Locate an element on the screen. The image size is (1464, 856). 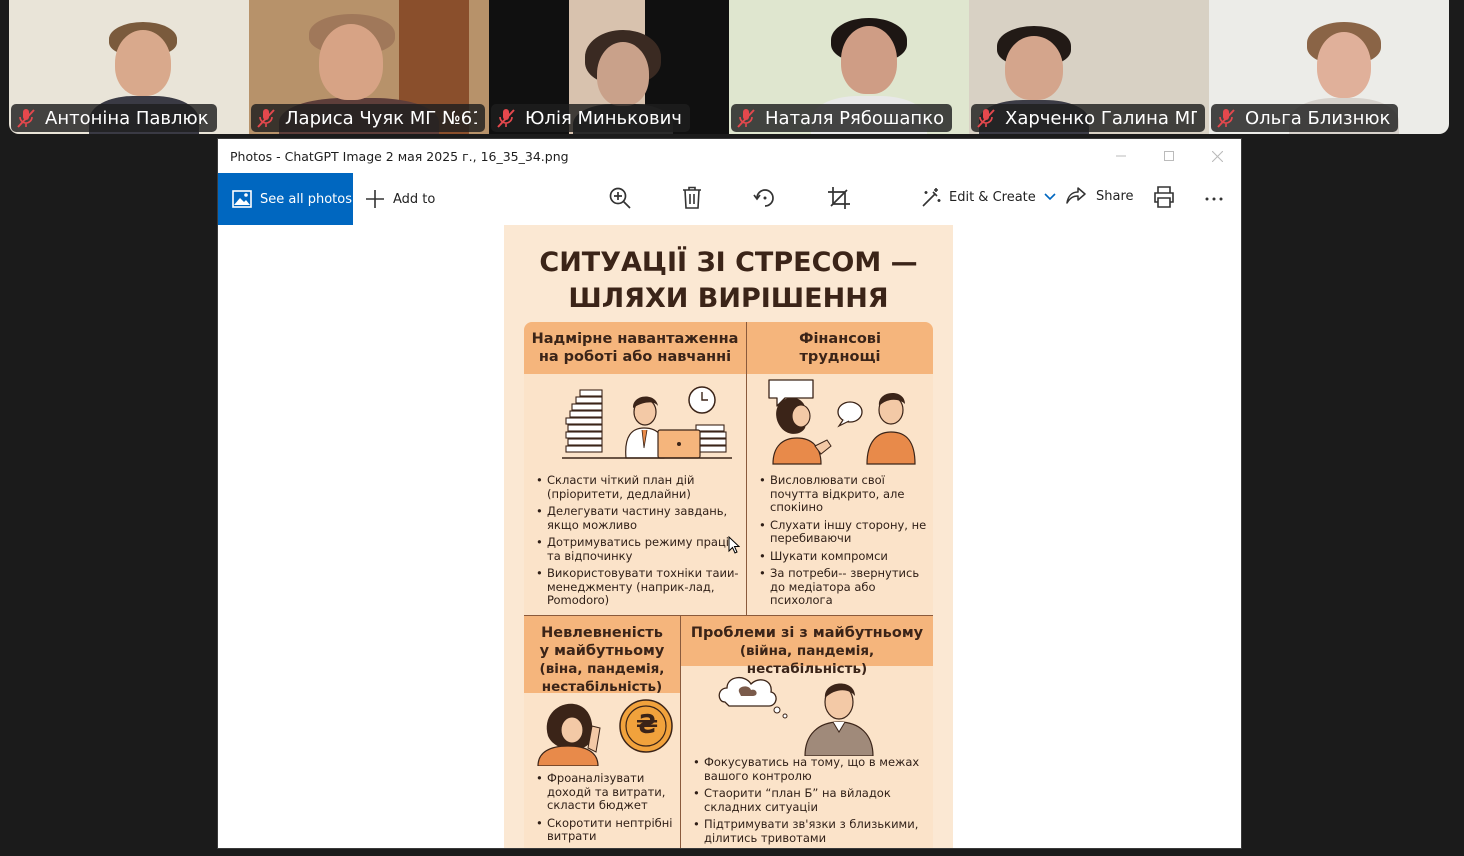
participant-tile: Наталя Рябошапко is located at coordinates (849, 67).